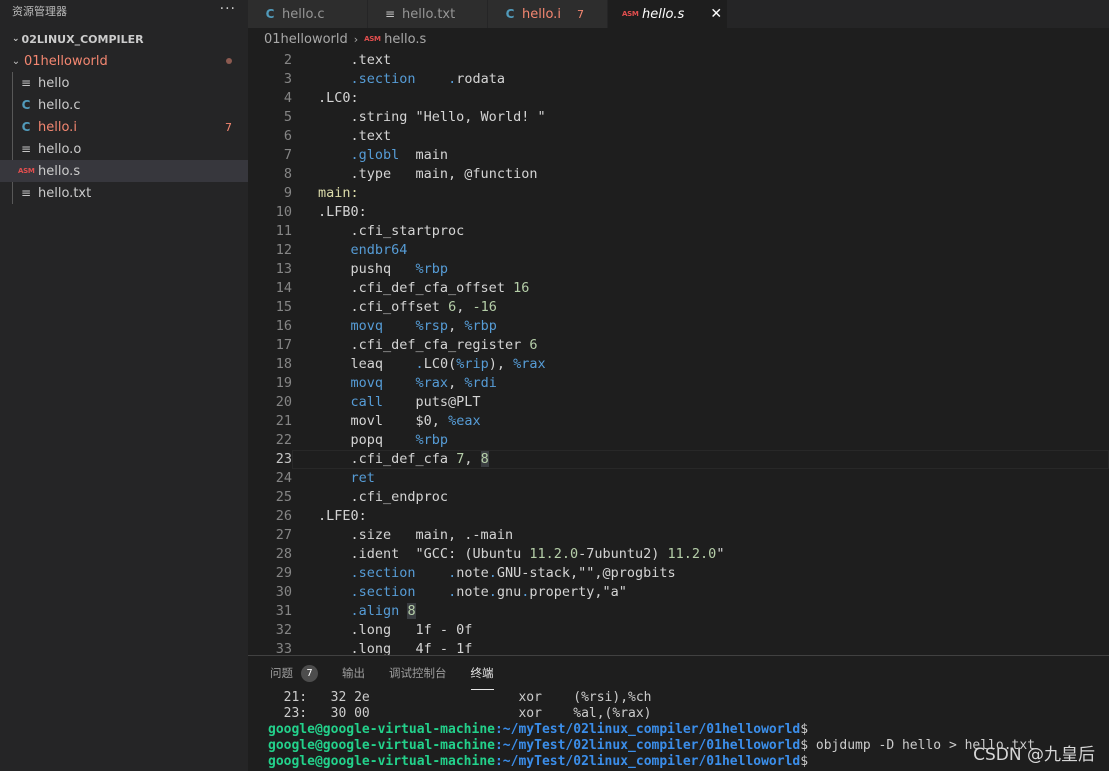  Describe the element at coordinates (678, 155) in the screenshot. I see `code-line: 7 .globl main` at that location.